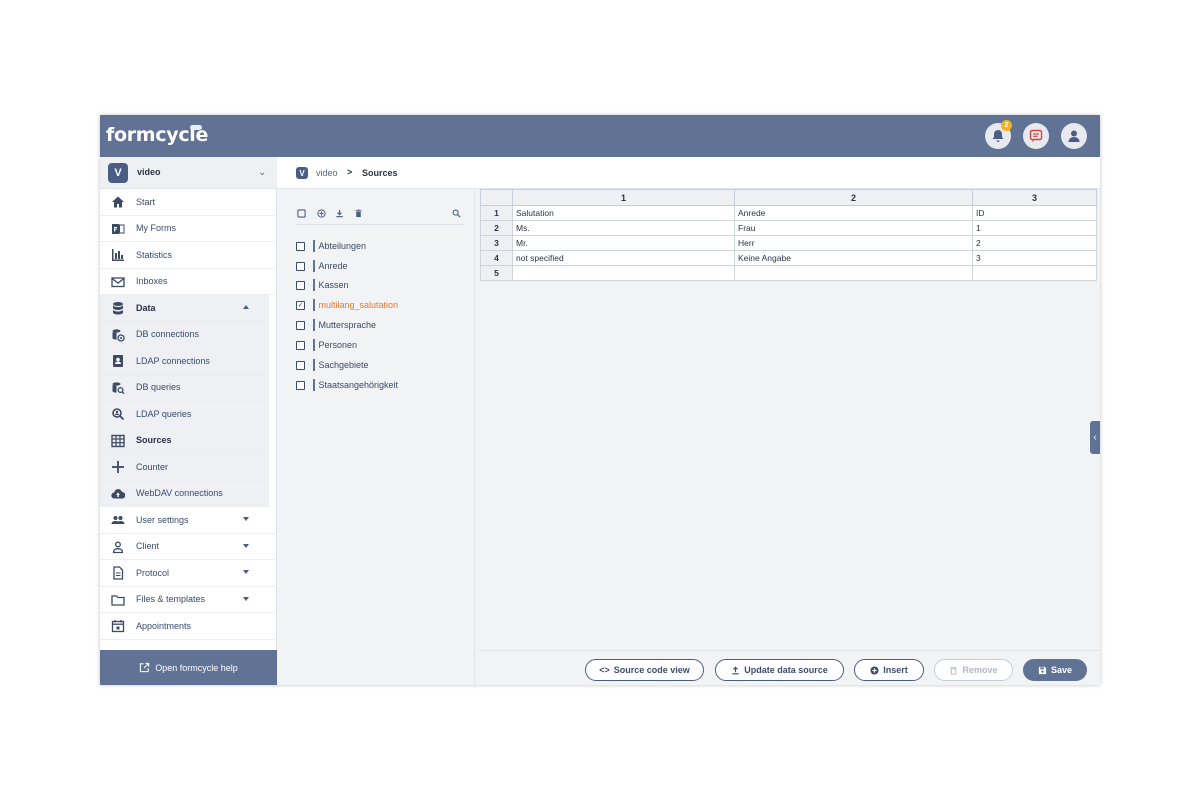  Describe the element at coordinates (853, 258) in the screenshot. I see `table-cell: Keine Angabe` at that location.